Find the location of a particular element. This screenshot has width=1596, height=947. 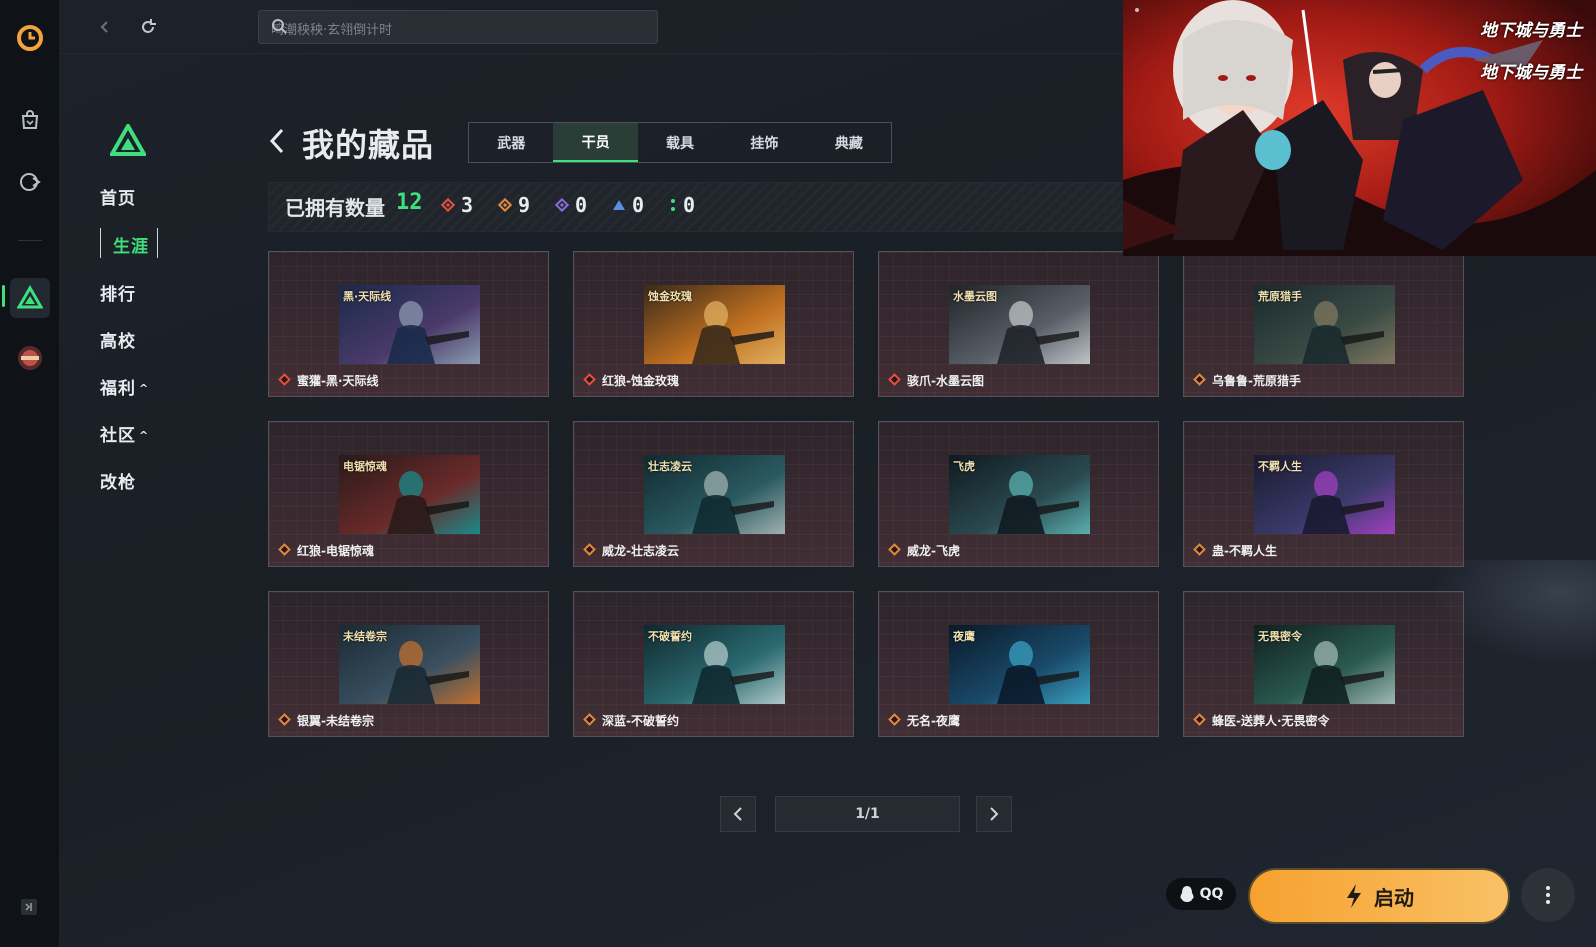

collection-card: 壮志凌云威龙-壮志凌云 is located at coordinates (713, 494).